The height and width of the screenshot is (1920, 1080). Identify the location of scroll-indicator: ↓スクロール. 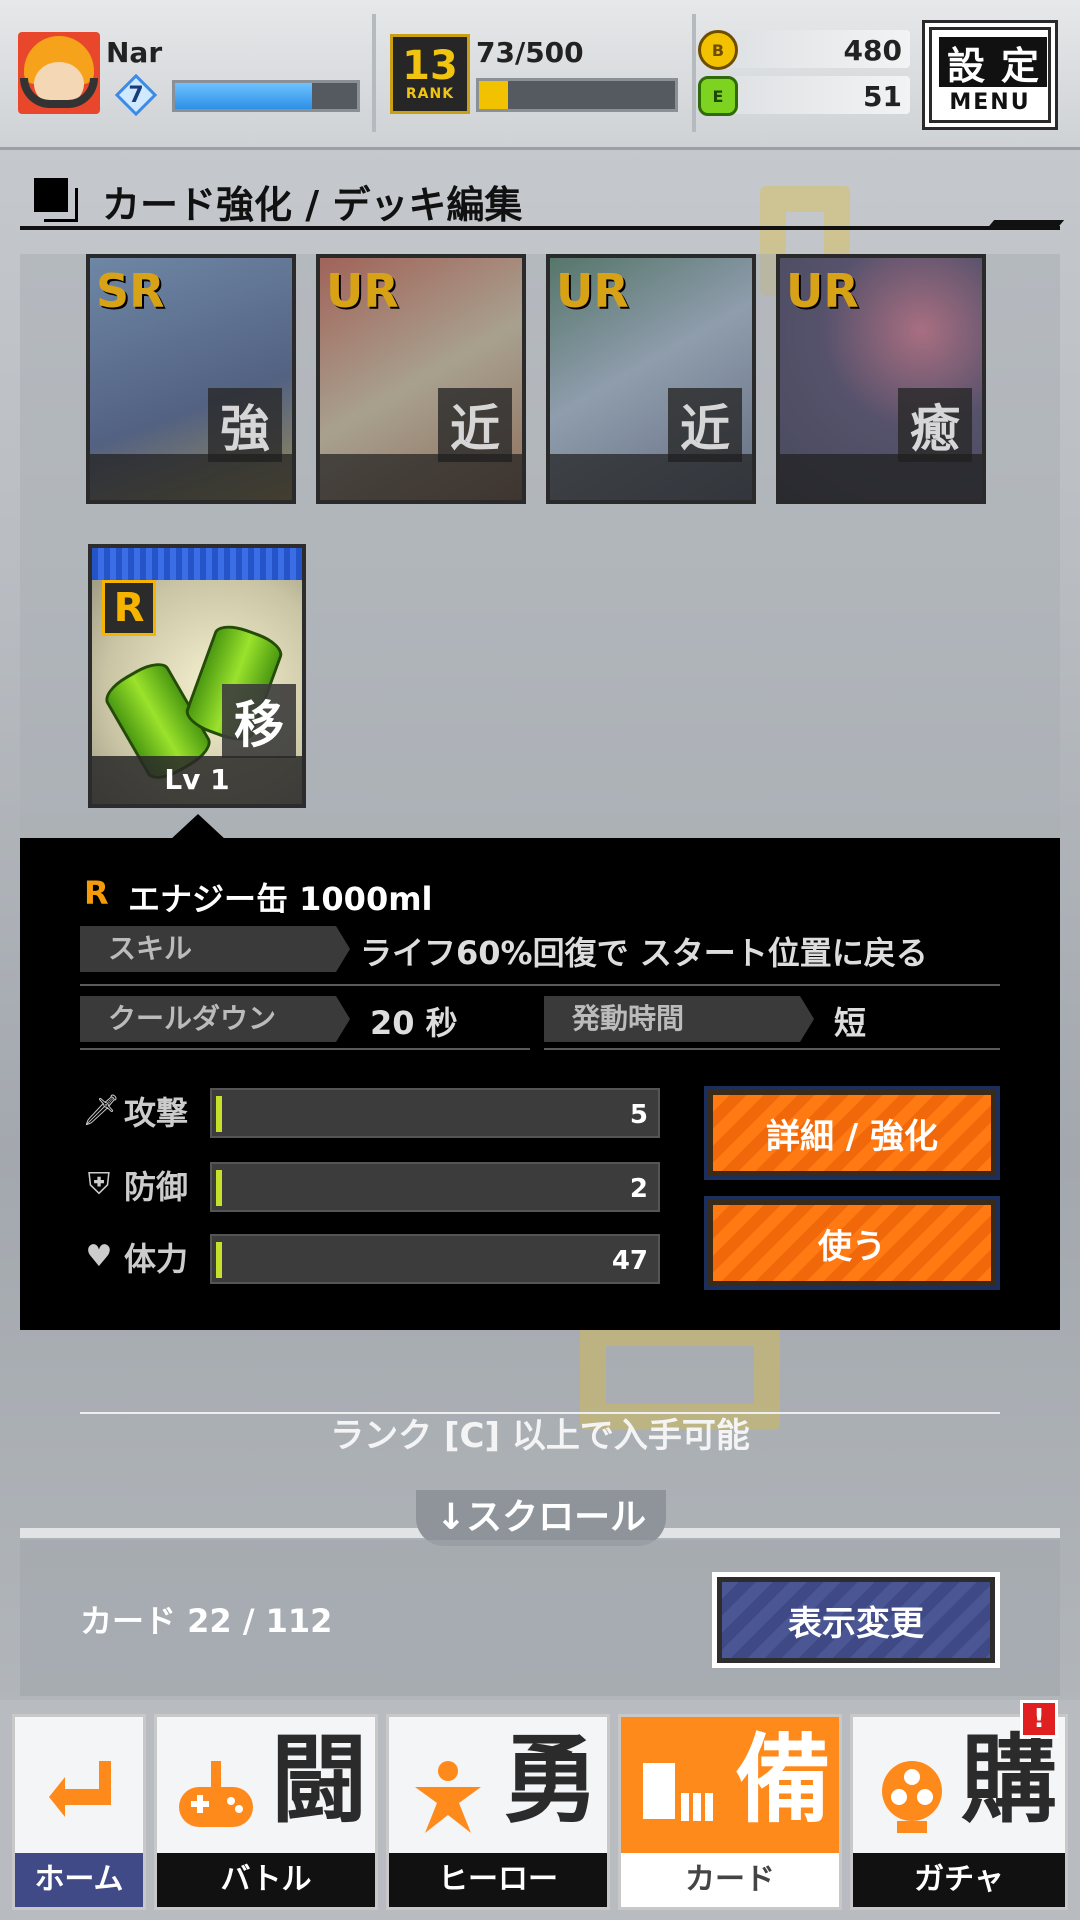
(541, 1518).